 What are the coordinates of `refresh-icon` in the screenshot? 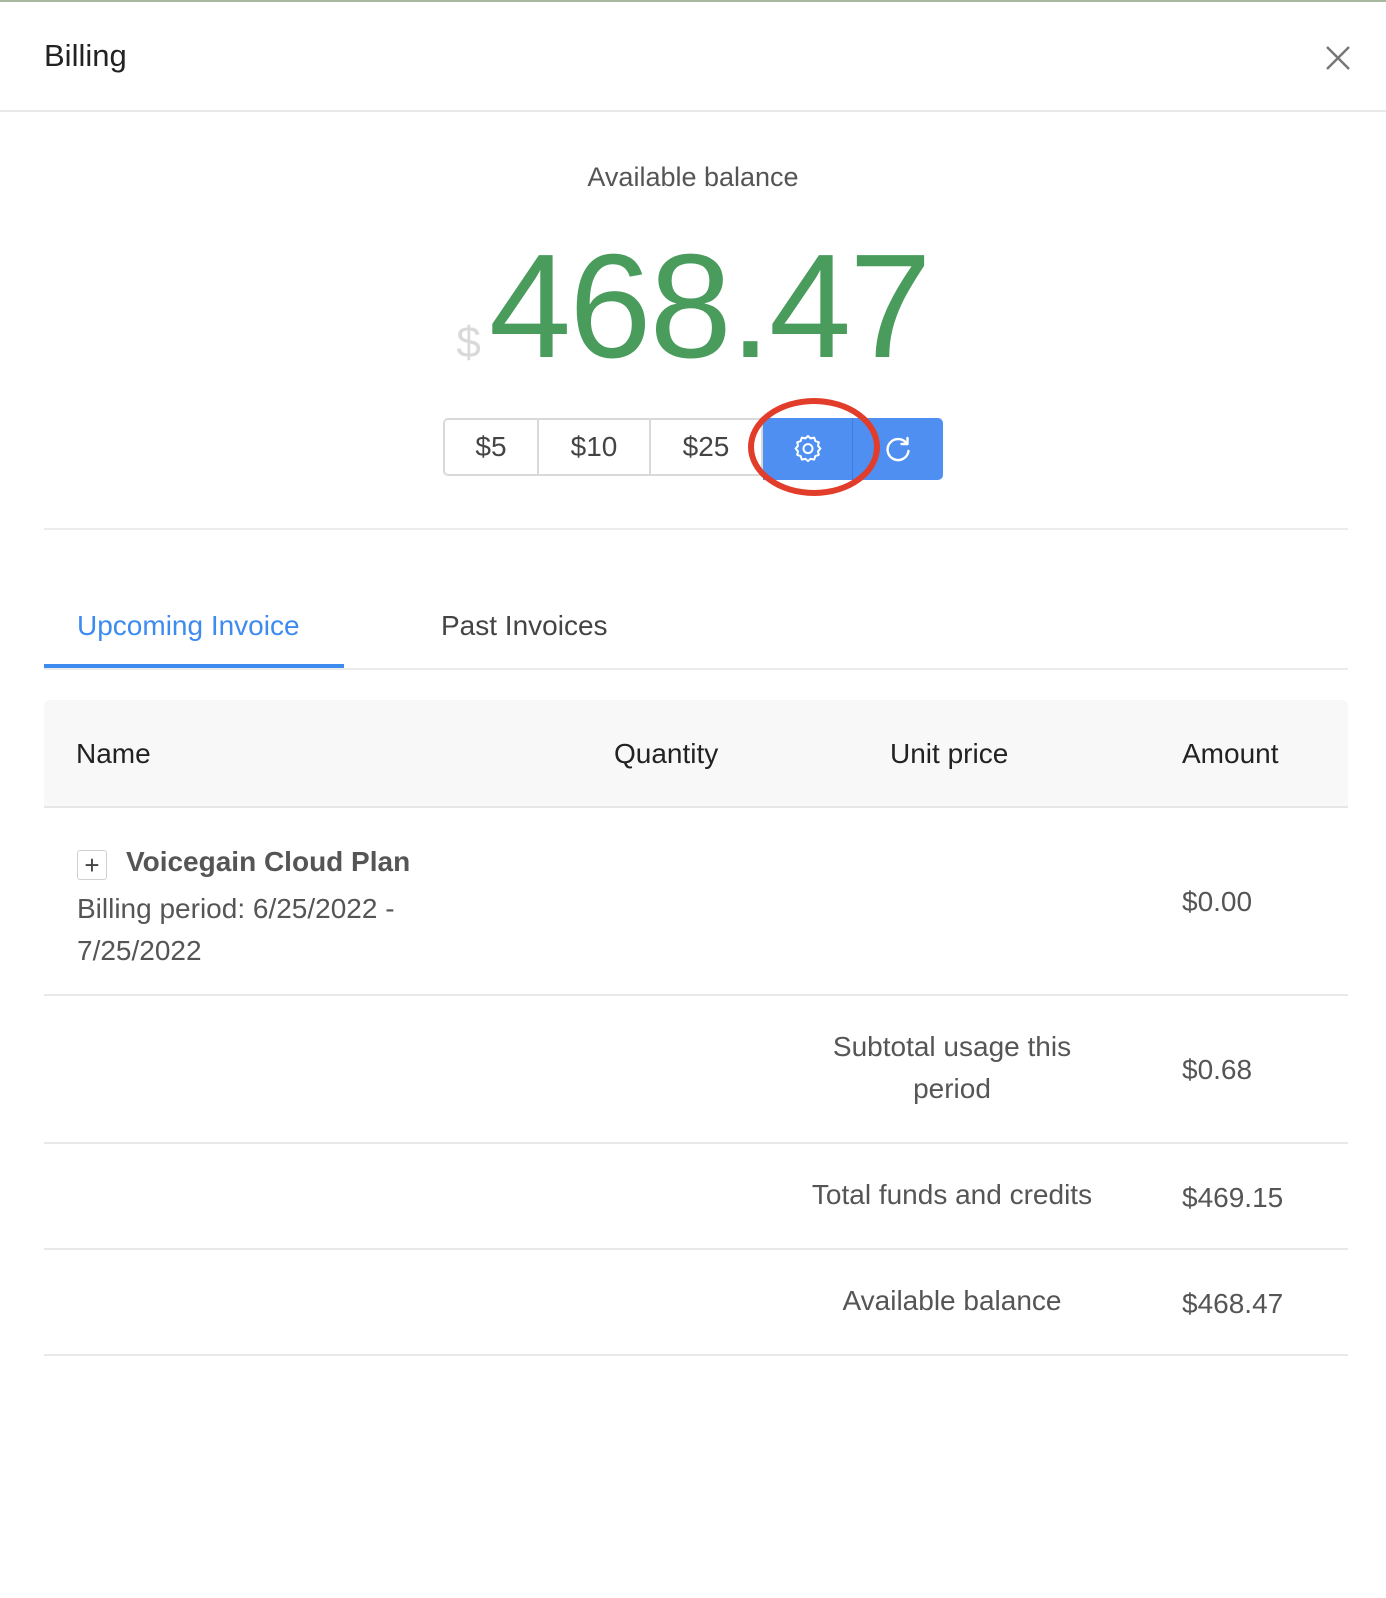 It's located at (898, 449).